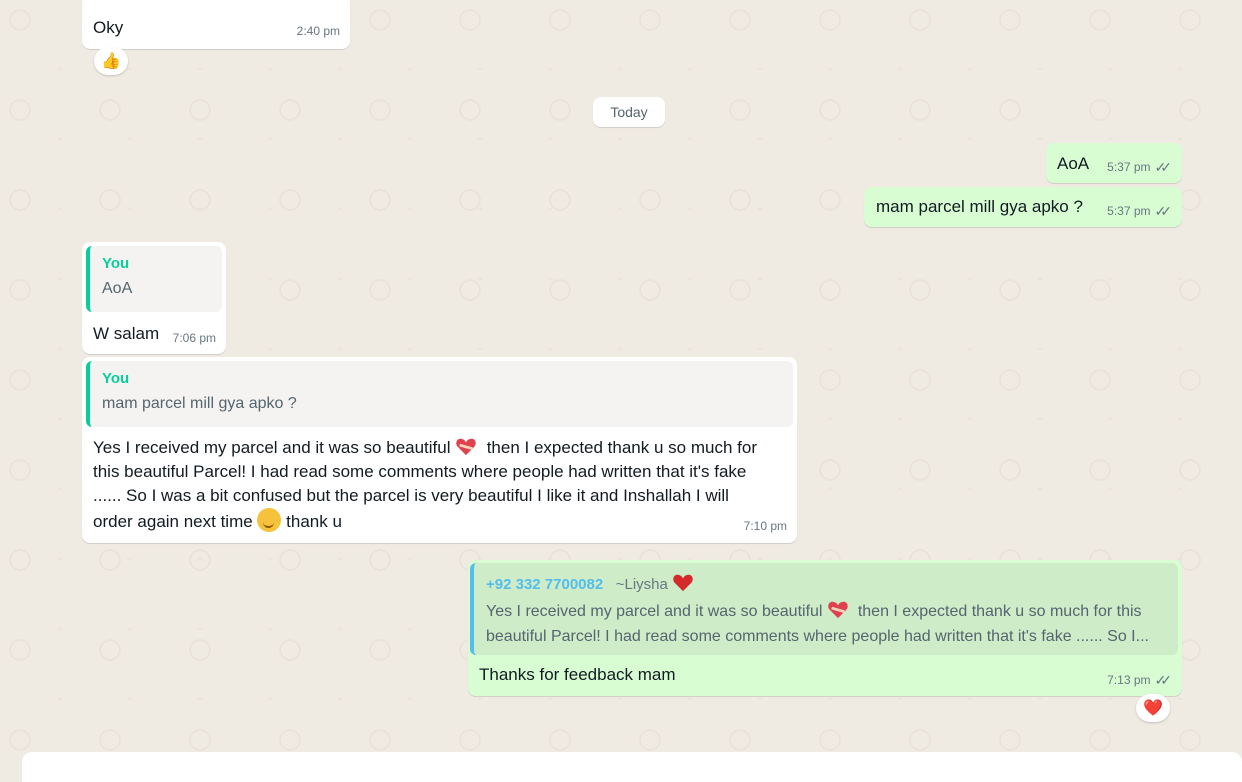  I want to click on message-time: 2:40 pm, so click(318, 31).